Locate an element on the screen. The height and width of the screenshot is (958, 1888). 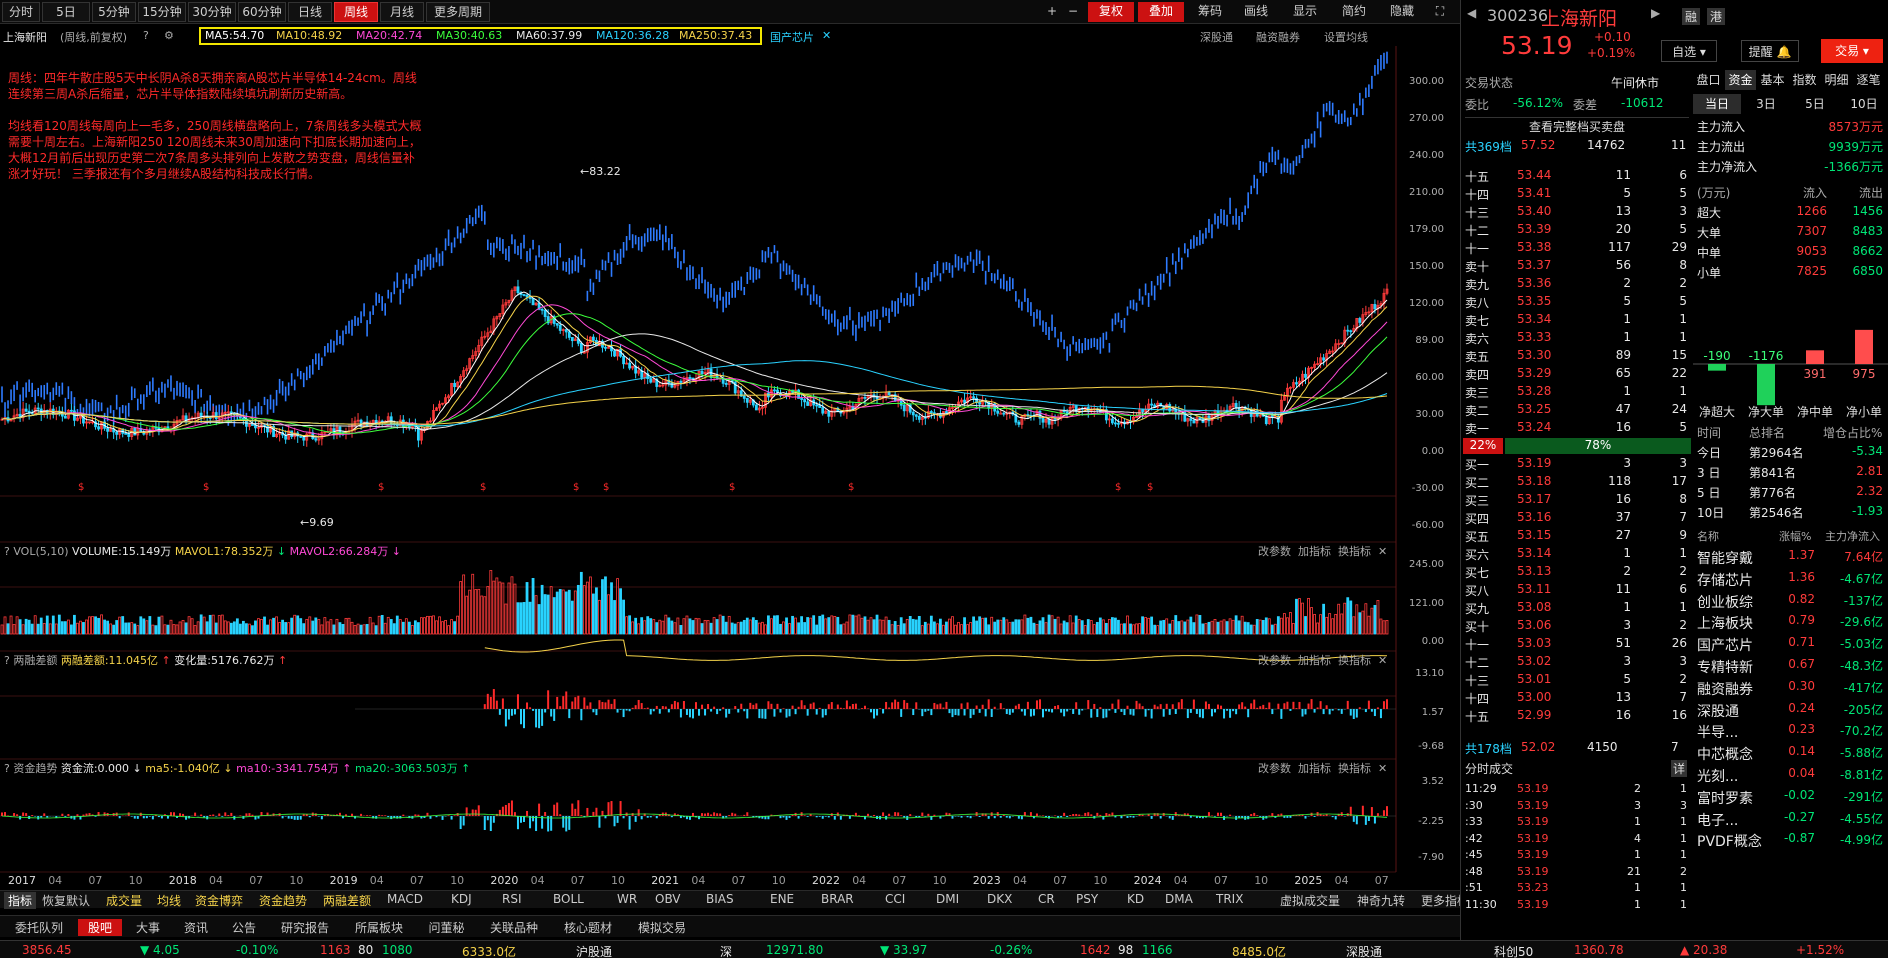
indicator-tab: OBV is located at coordinates (668, 899).